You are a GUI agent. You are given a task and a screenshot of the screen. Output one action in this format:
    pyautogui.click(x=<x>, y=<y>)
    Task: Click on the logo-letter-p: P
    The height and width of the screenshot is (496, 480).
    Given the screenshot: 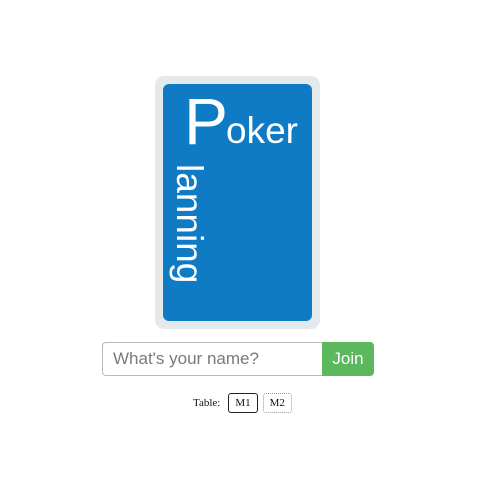 What is the action you would take?
    pyautogui.click(x=206, y=121)
    